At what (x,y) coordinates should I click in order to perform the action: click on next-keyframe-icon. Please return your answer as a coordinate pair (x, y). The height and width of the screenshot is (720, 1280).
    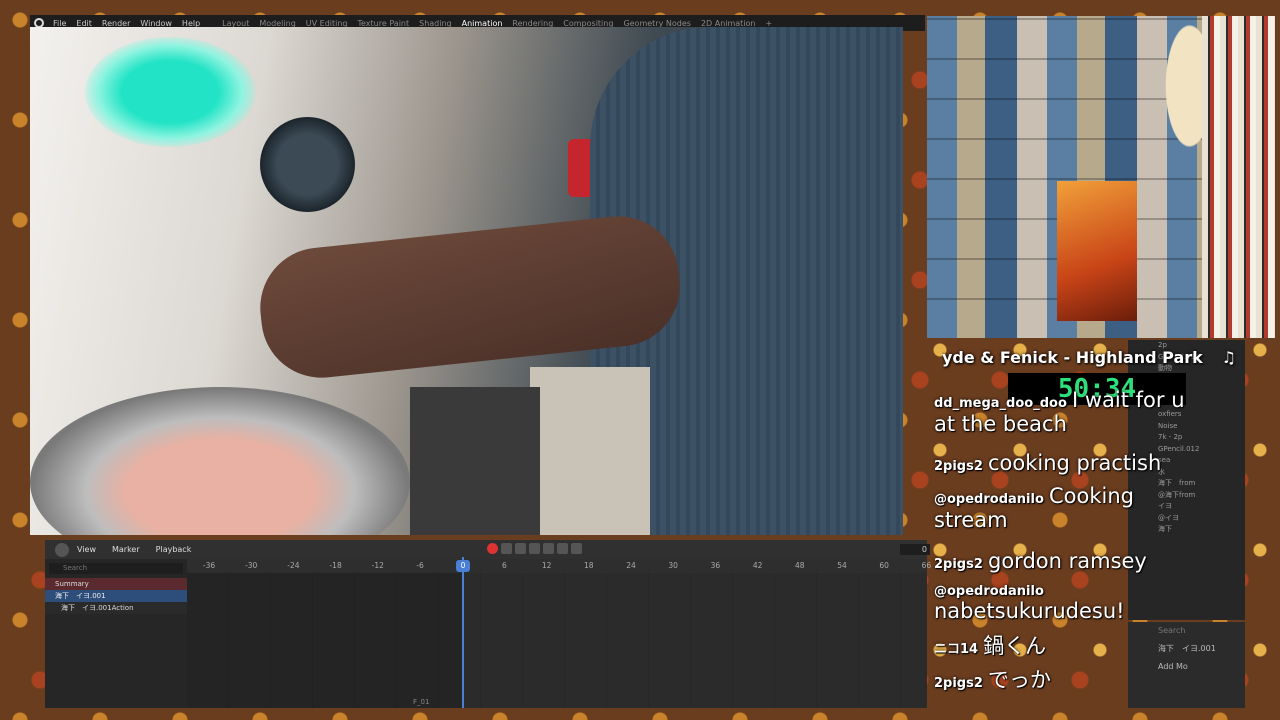
    Looking at the image, I should click on (562, 548).